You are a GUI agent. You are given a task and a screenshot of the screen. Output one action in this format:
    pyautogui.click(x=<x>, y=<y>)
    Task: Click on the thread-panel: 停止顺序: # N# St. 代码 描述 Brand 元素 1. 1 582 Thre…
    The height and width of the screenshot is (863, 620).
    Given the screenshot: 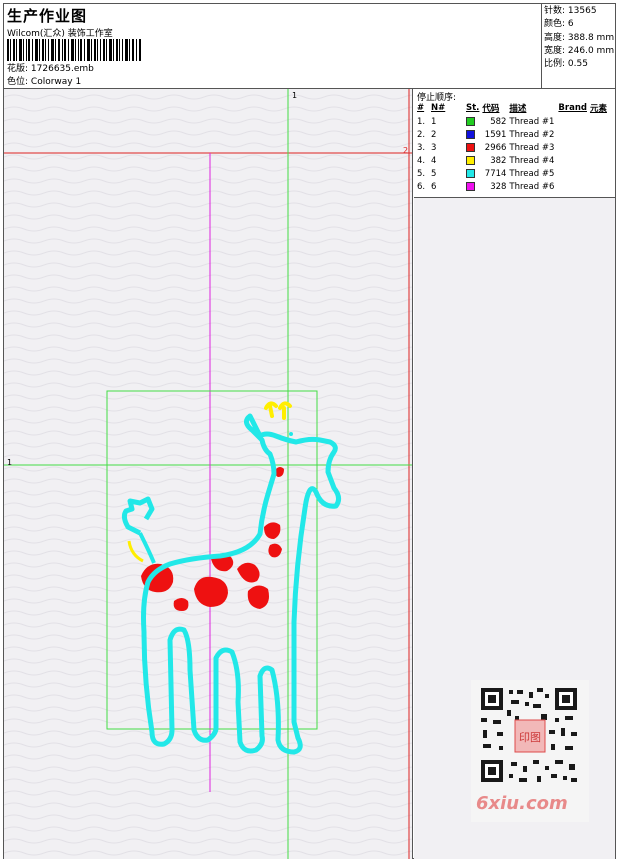 What is the action you would take?
    pyautogui.click(x=514, y=143)
    